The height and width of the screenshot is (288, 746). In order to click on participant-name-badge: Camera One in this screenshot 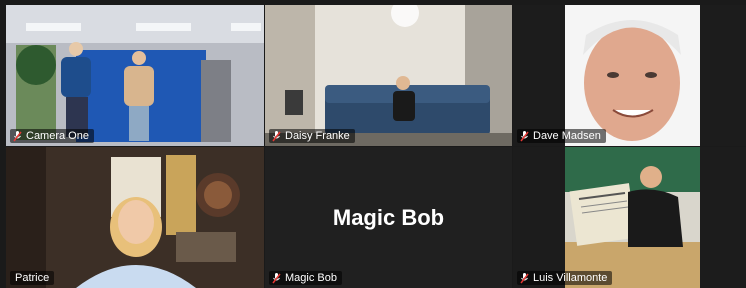, I will do `click(52, 136)`.